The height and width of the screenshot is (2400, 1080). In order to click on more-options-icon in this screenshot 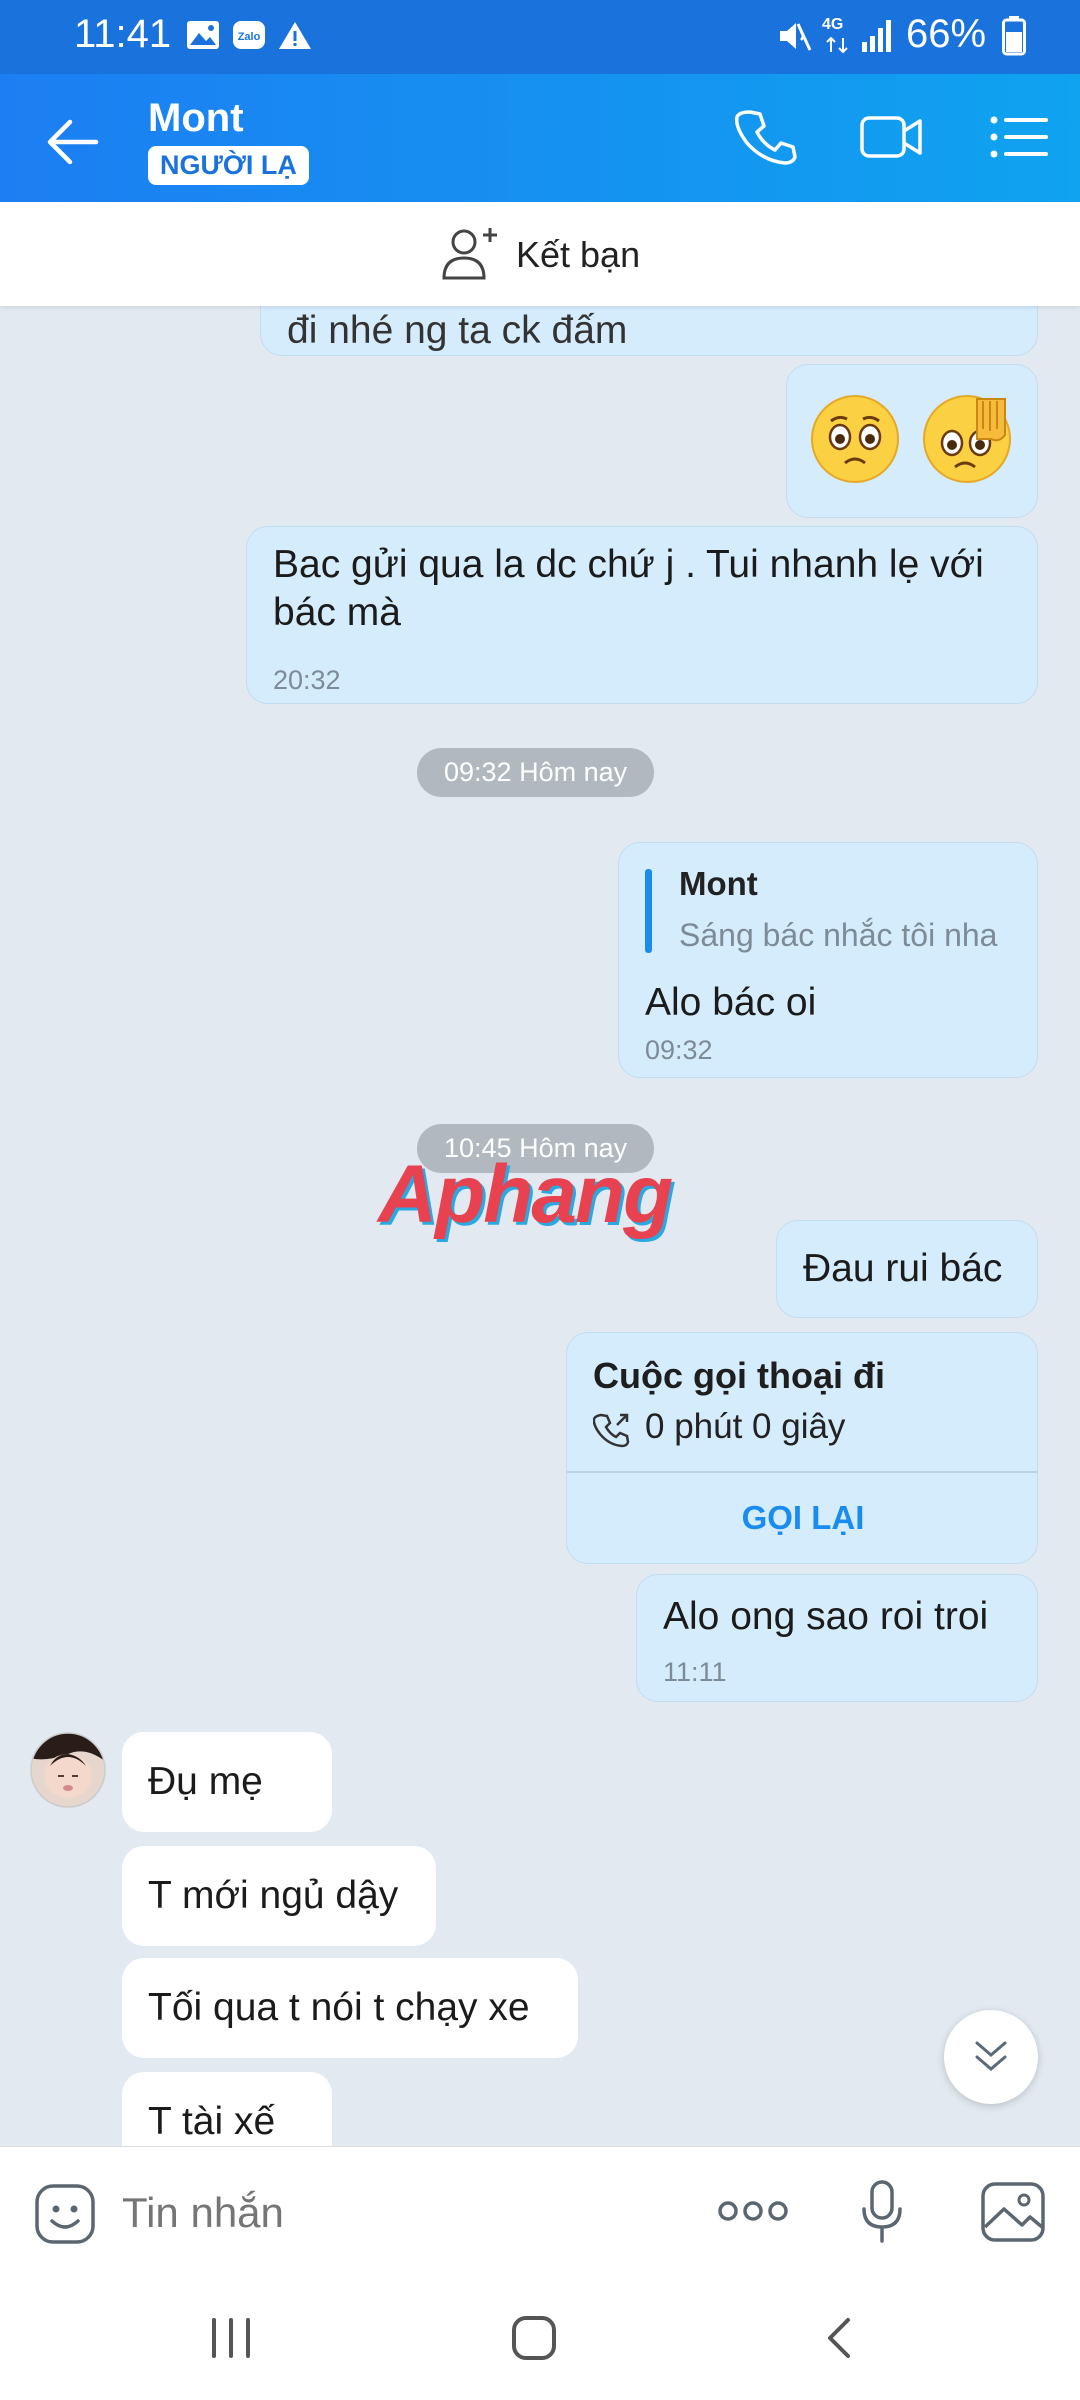, I will do `click(753, 2211)`.